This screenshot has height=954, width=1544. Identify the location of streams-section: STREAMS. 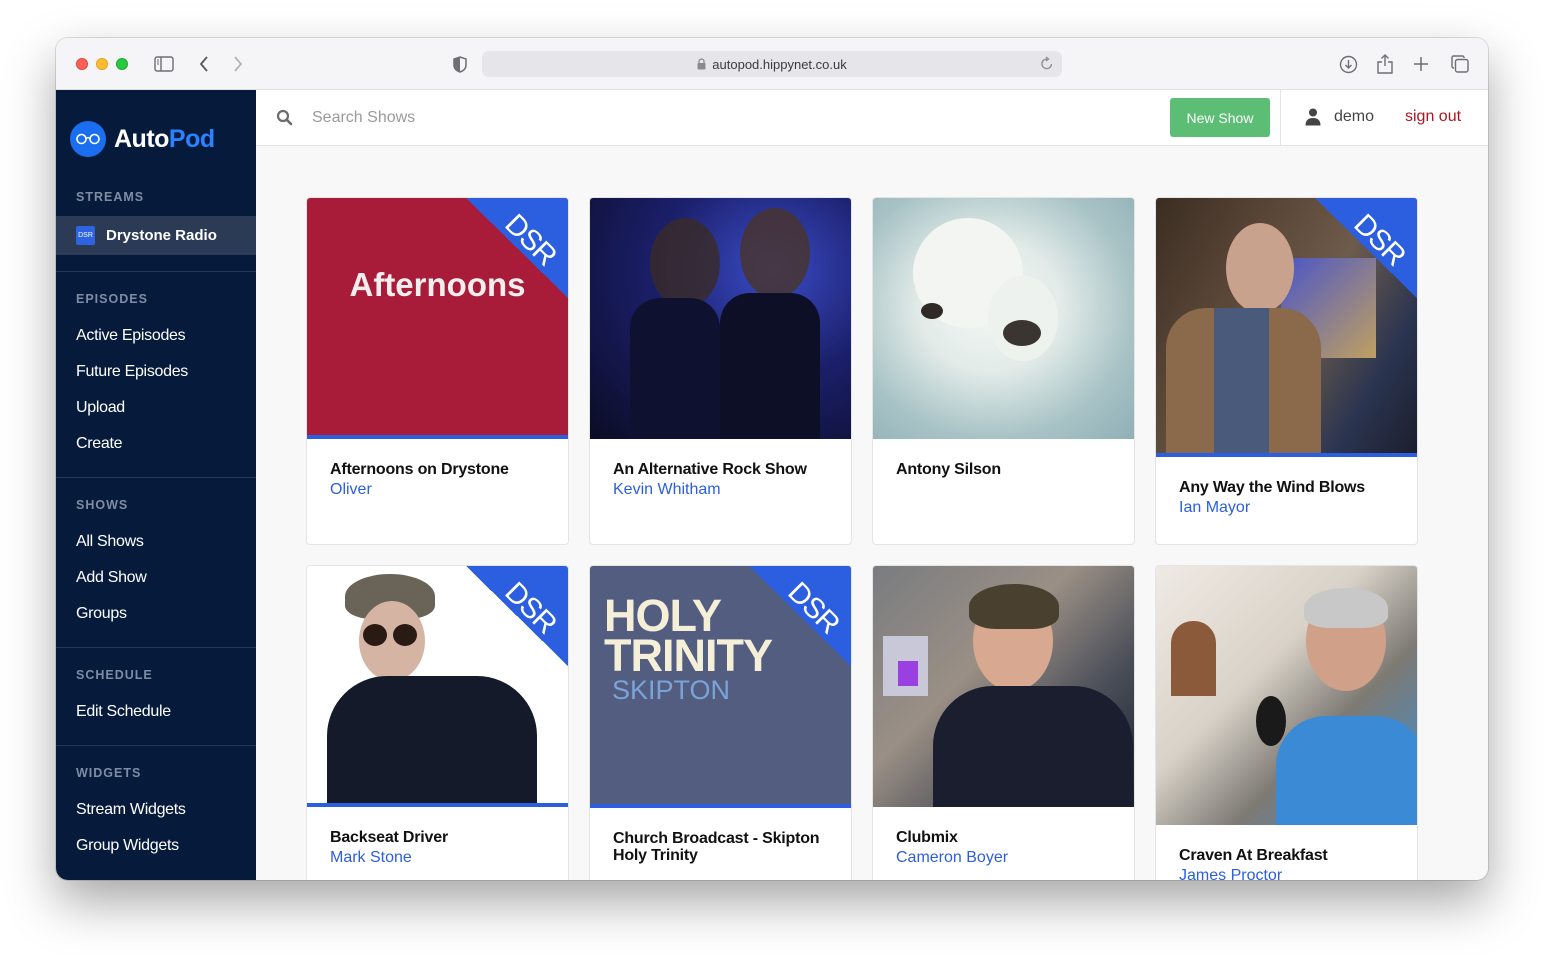
(156, 197).